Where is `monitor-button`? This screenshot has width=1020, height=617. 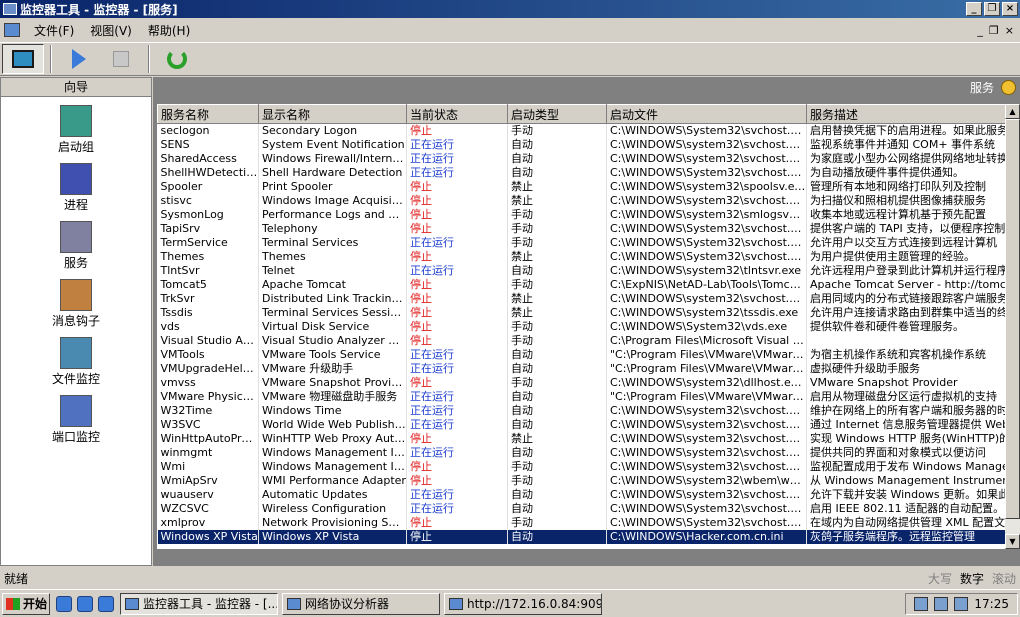
monitor-button is located at coordinates (23, 59).